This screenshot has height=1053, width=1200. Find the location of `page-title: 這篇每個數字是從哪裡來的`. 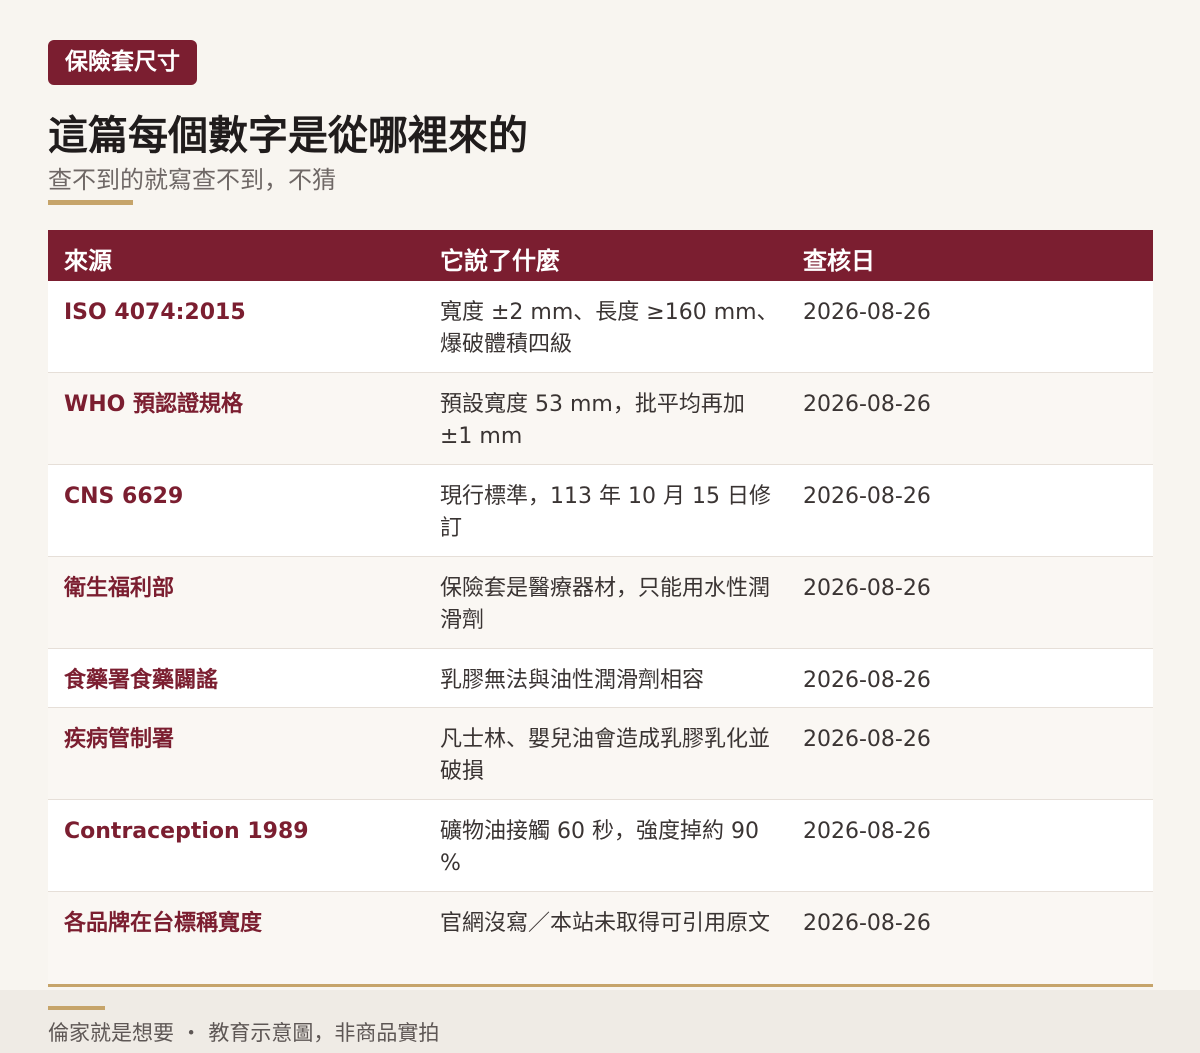

page-title: 這篇每個數字是從哪裡來的 is located at coordinates (288, 136).